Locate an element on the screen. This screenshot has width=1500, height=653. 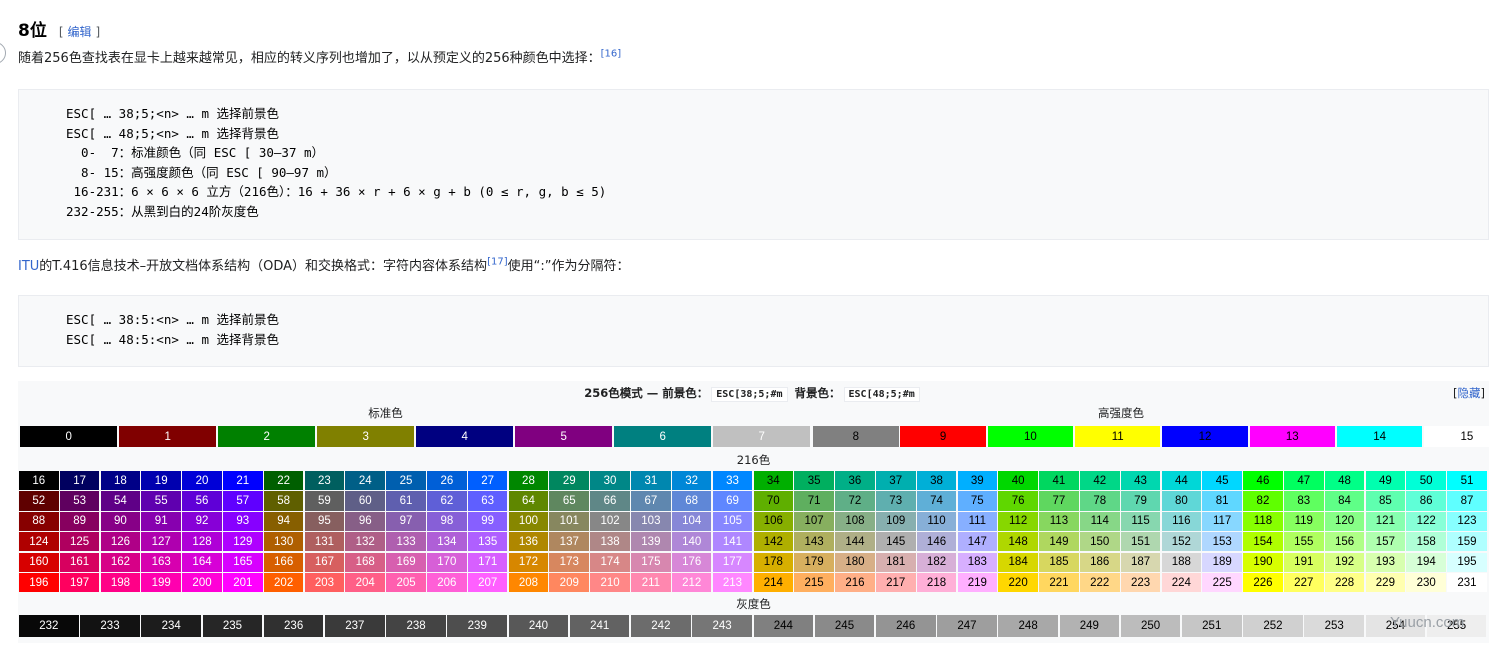
color-swatch-89: 89 is located at coordinates (79, 521).